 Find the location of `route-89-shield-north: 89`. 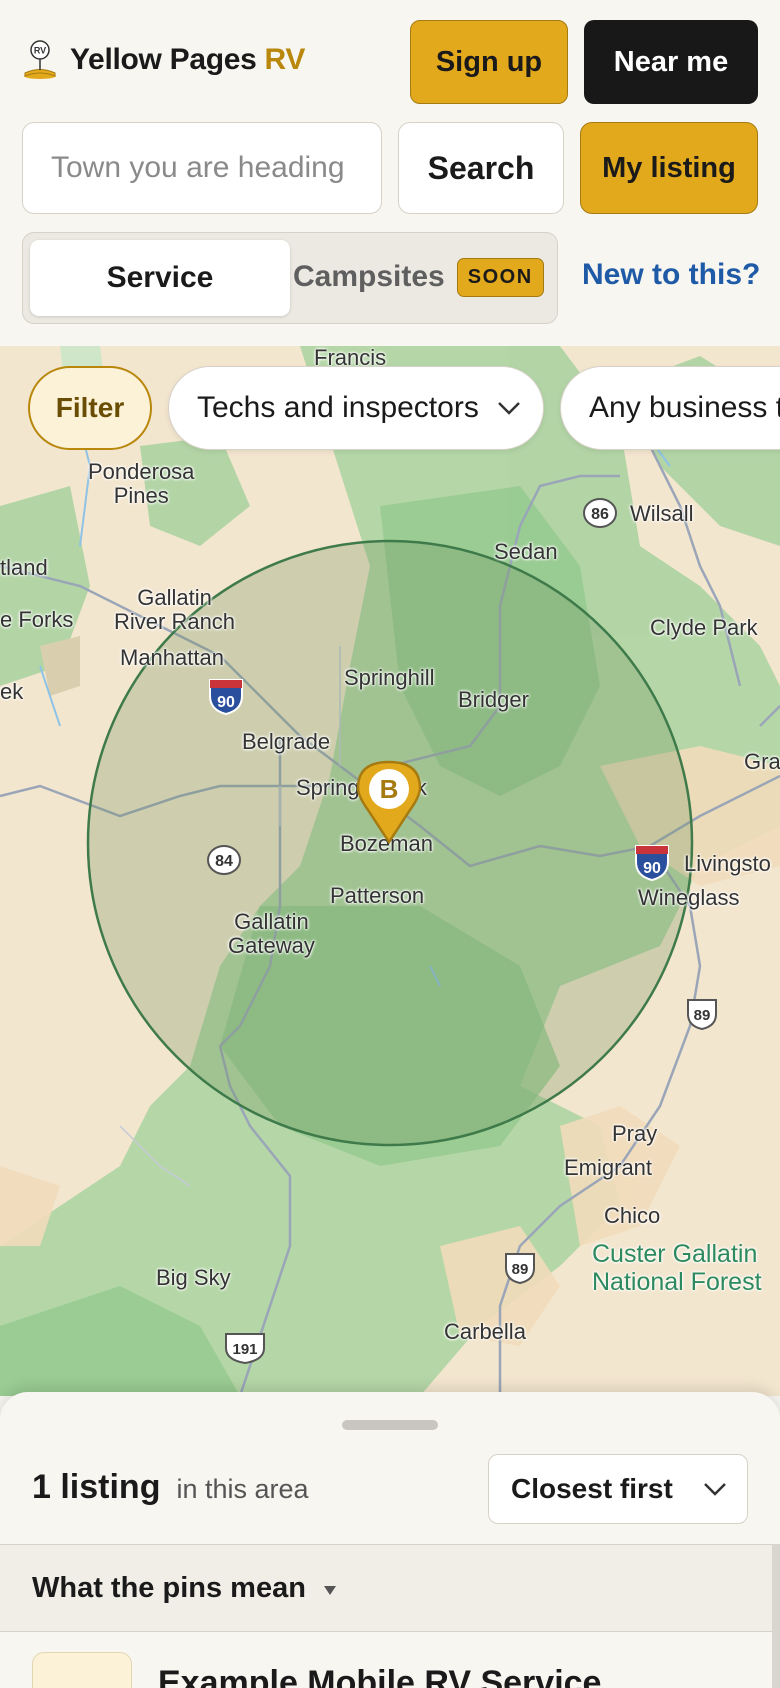

route-89-shield-north: 89 is located at coordinates (702, 1015).